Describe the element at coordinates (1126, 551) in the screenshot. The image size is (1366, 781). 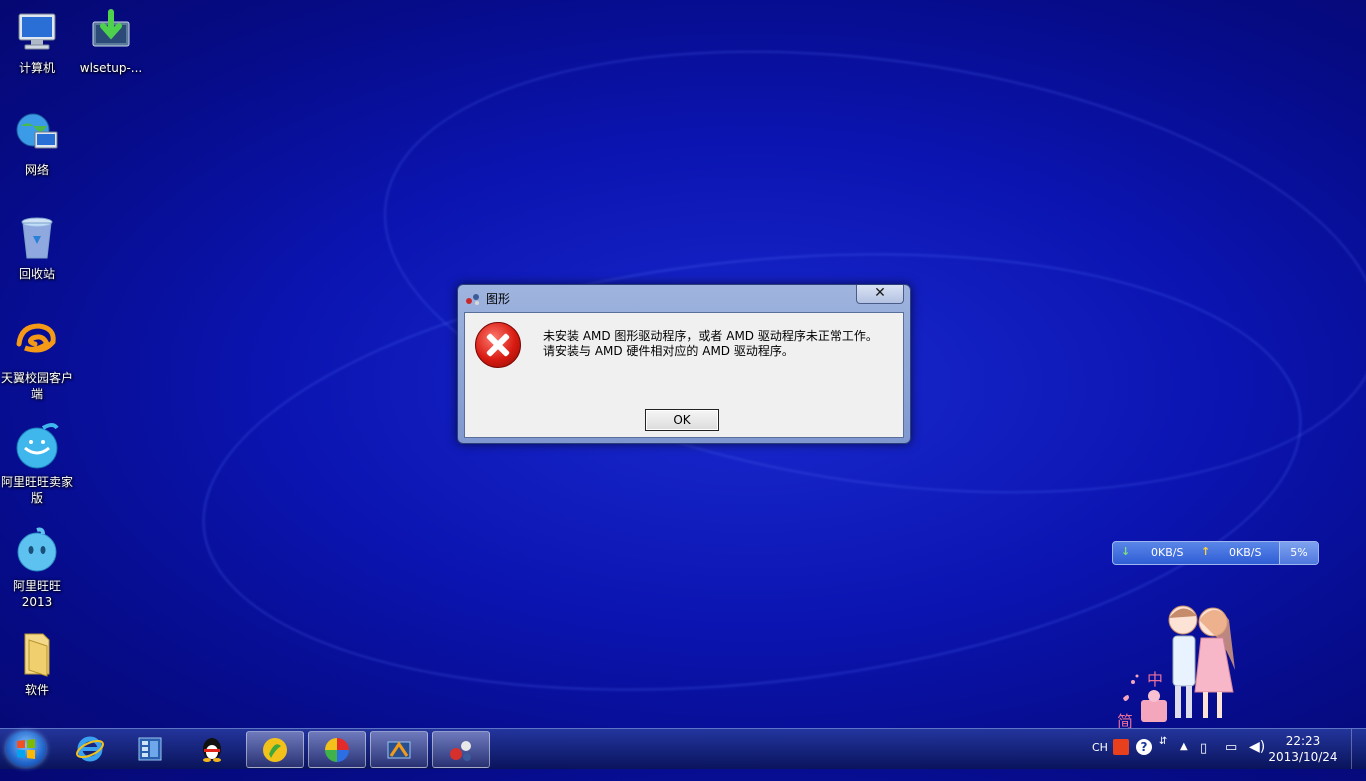
I see `download-arrow-icon: ↓` at that location.